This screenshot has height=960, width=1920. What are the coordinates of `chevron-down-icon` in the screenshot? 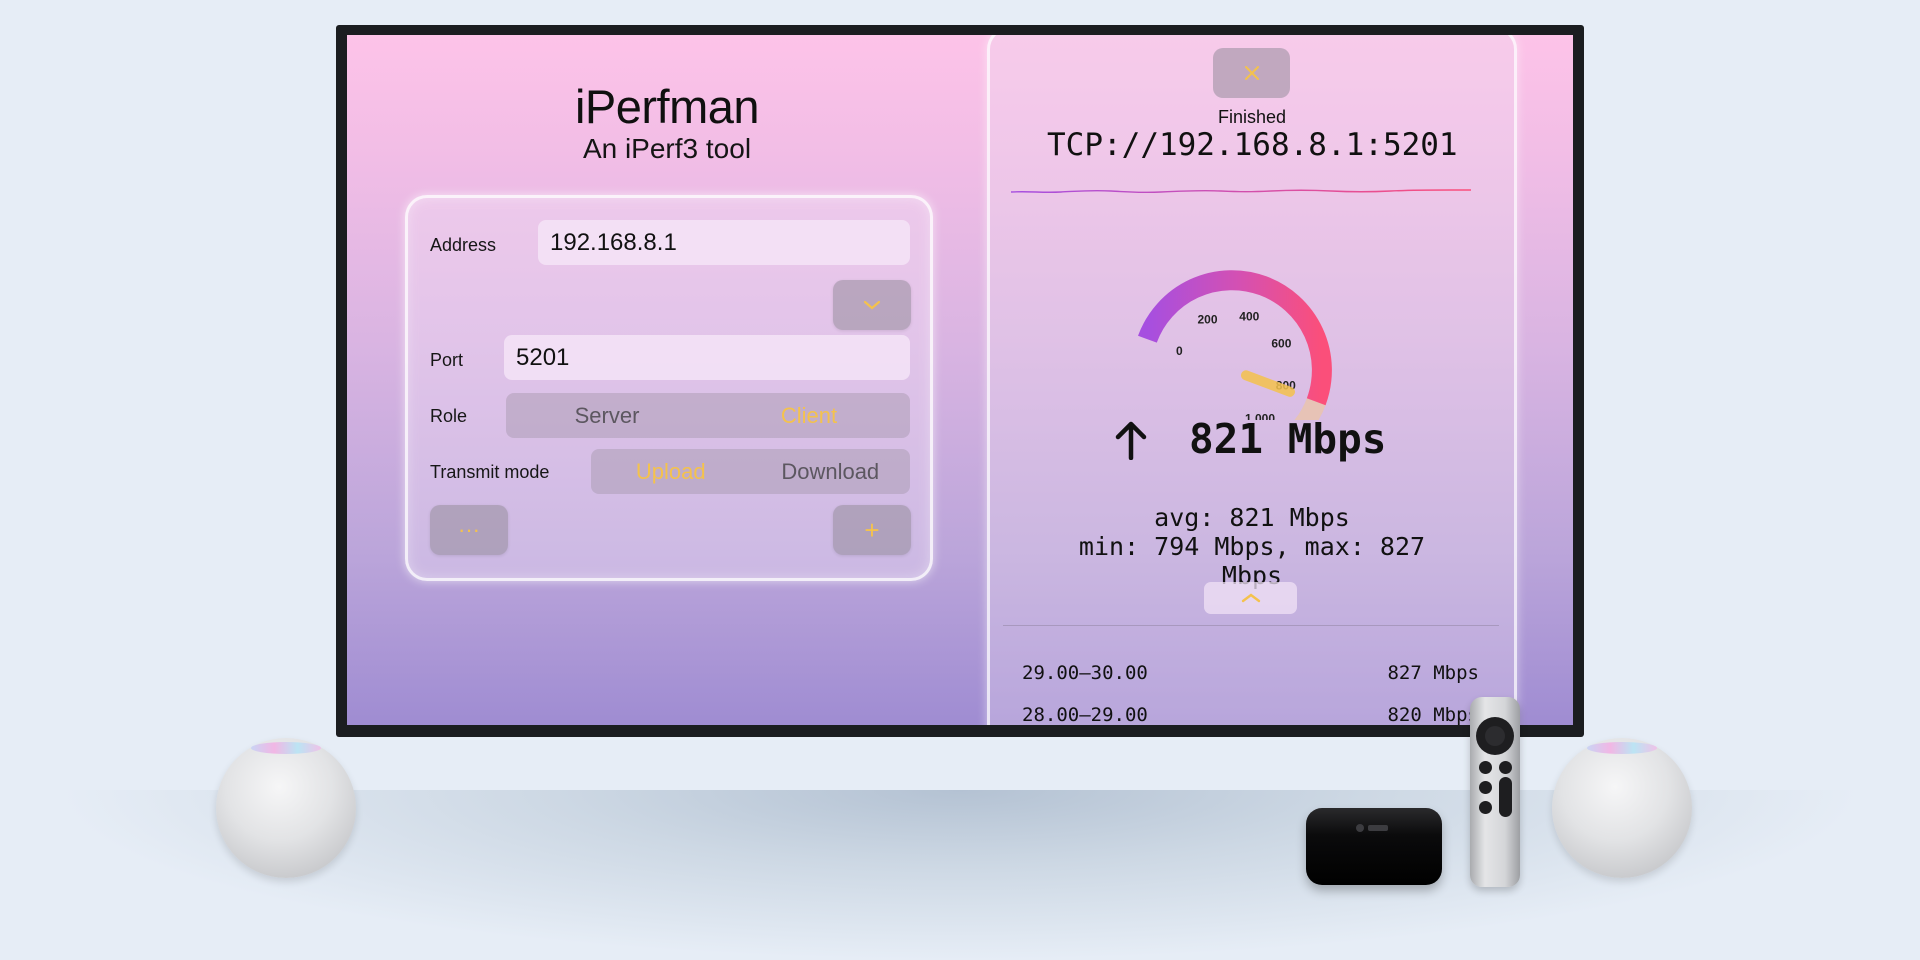 It's located at (872, 305).